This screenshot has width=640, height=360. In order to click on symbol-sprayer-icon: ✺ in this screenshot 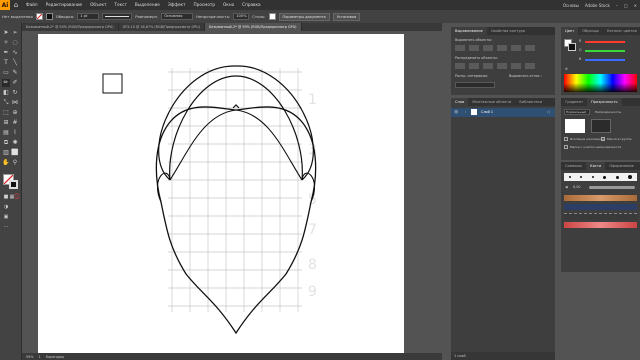, I will do `click(15, 143)`.